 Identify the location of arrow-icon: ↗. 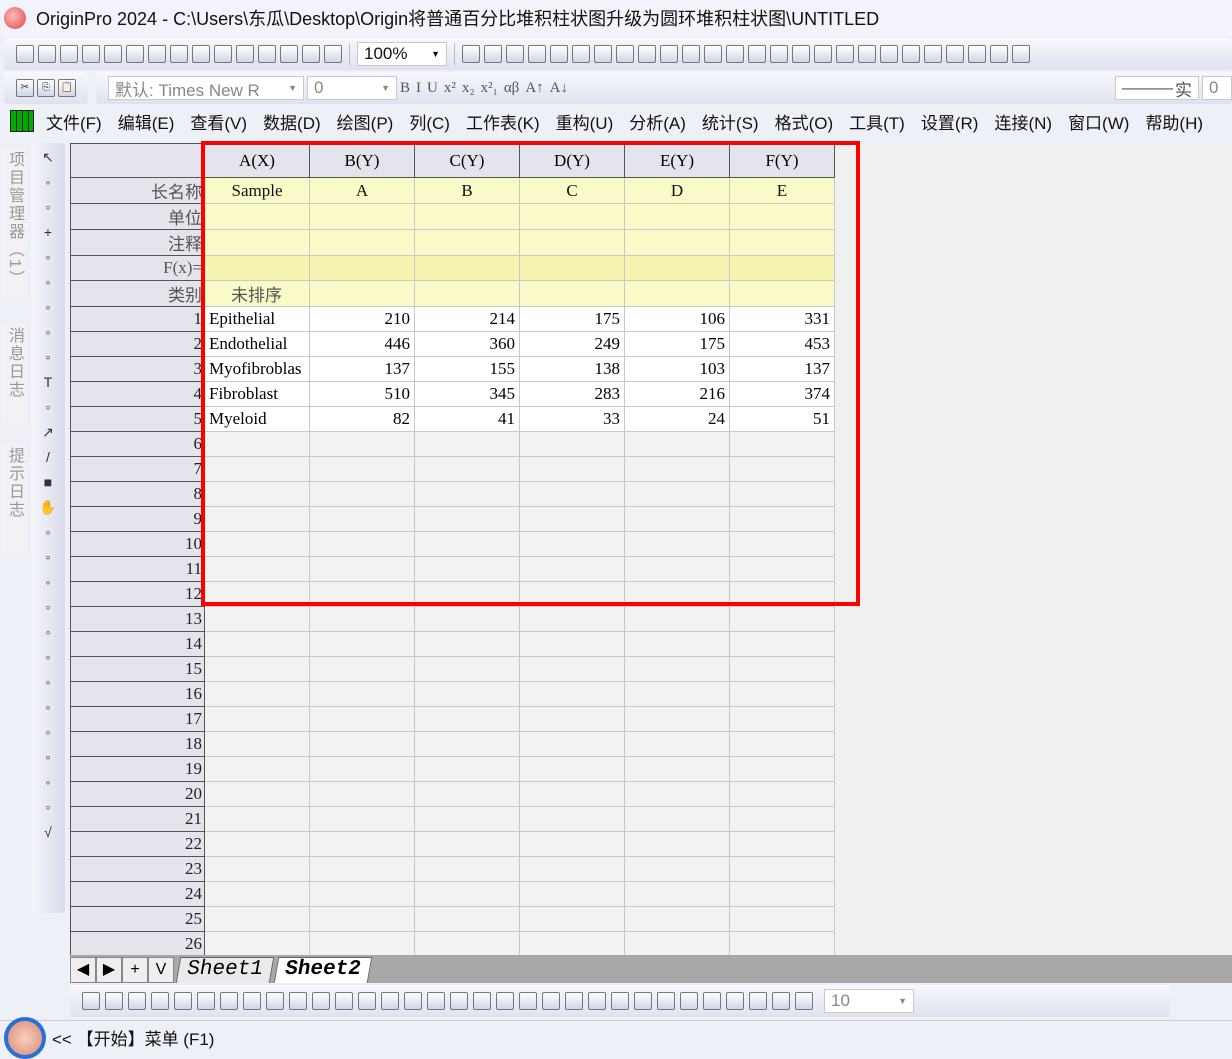
(48, 432).